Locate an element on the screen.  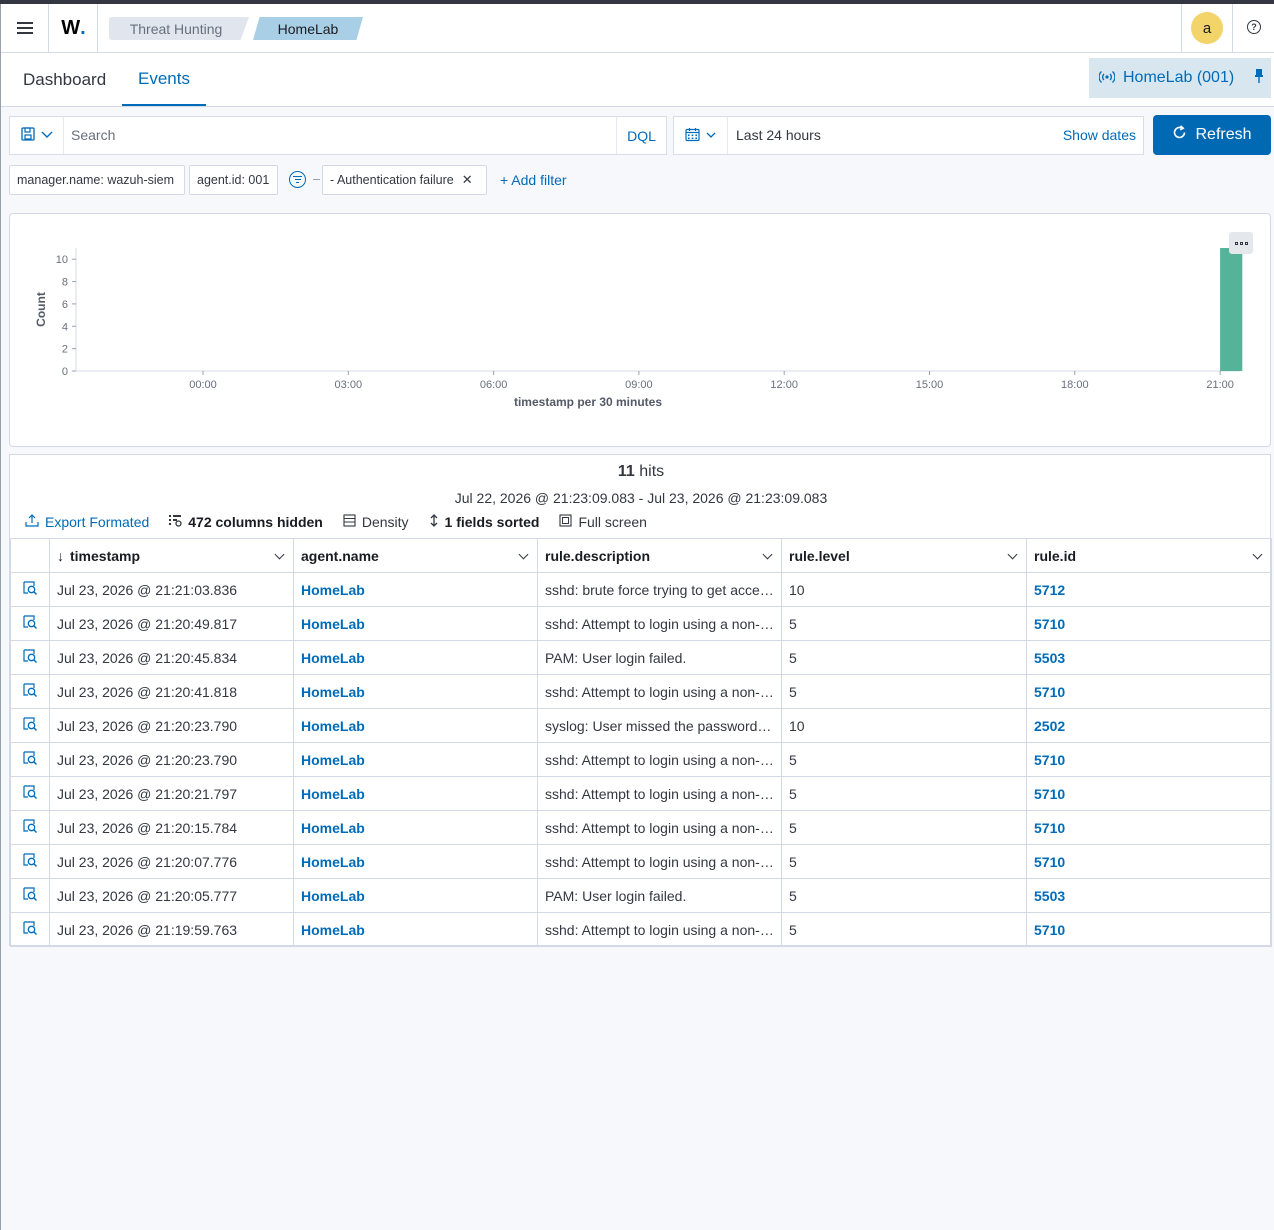
refresh-button: Refresh is located at coordinates (1212, 135).